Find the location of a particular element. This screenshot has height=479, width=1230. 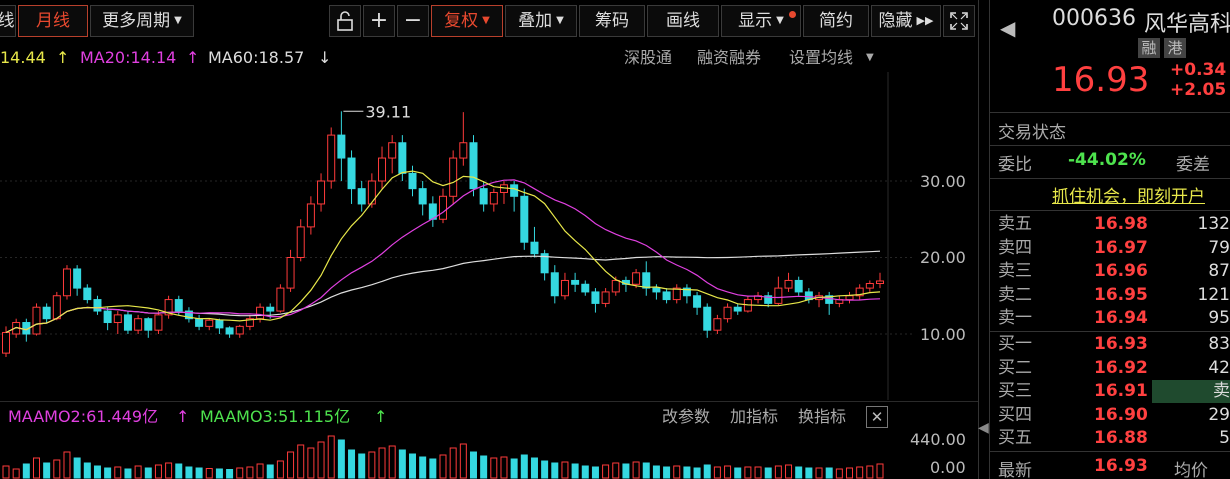

bid-price: 16.92 is located at coordinates (1121, 368).